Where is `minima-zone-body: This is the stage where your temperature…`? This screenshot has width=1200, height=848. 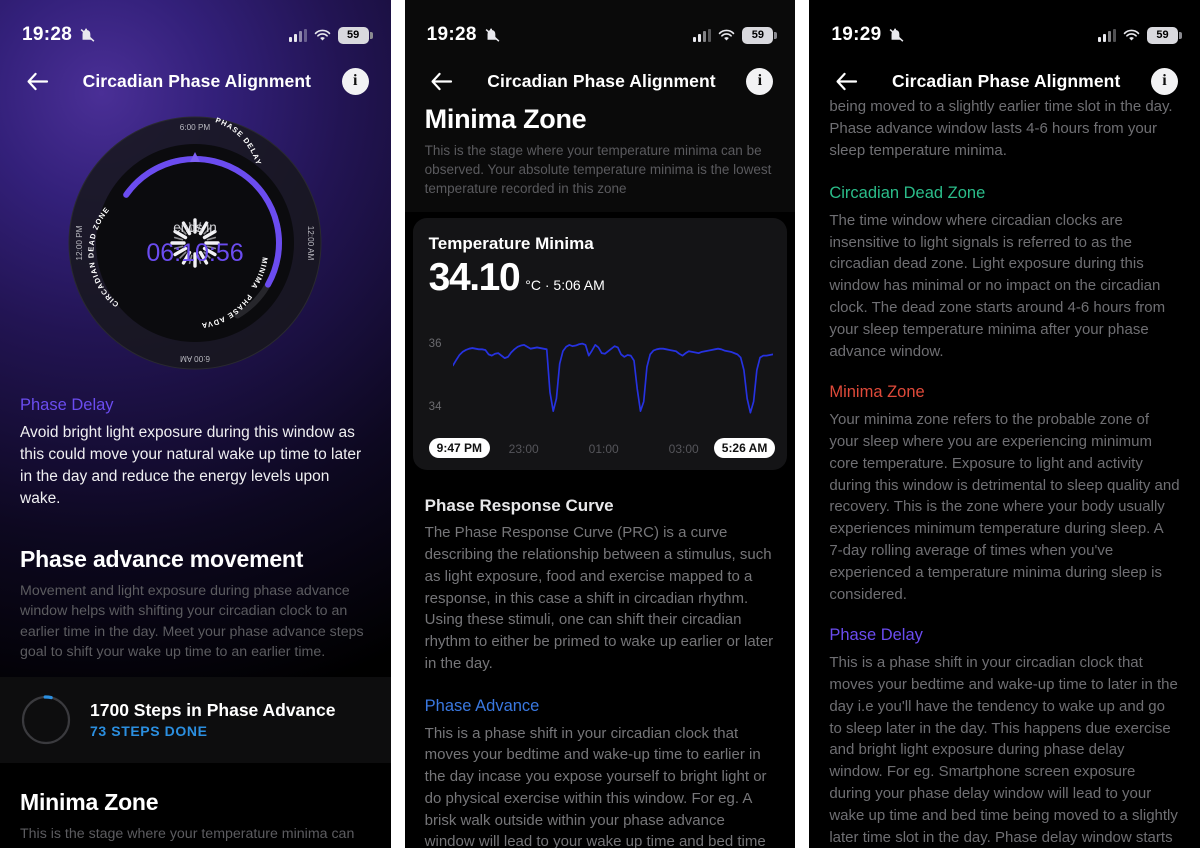
minima-zone-body: This is the stage where your temperature… is located at coordinates (190, 836).